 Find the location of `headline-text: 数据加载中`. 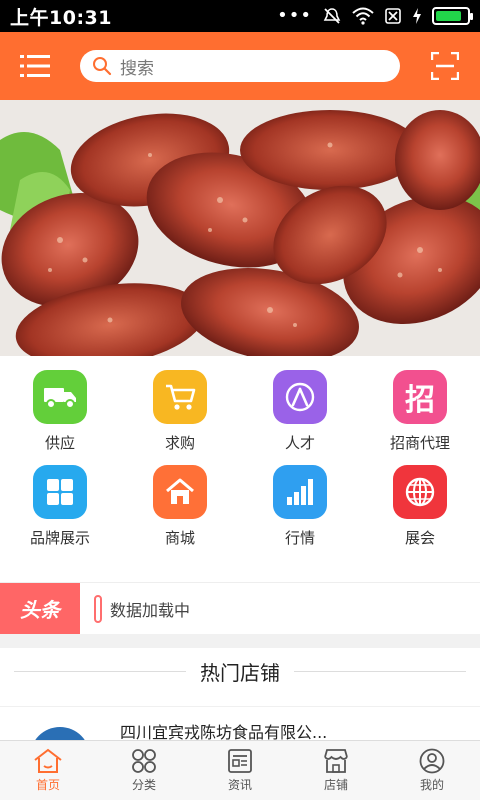

headline-text: 数据加载中 is located at coordinates (150, 610).